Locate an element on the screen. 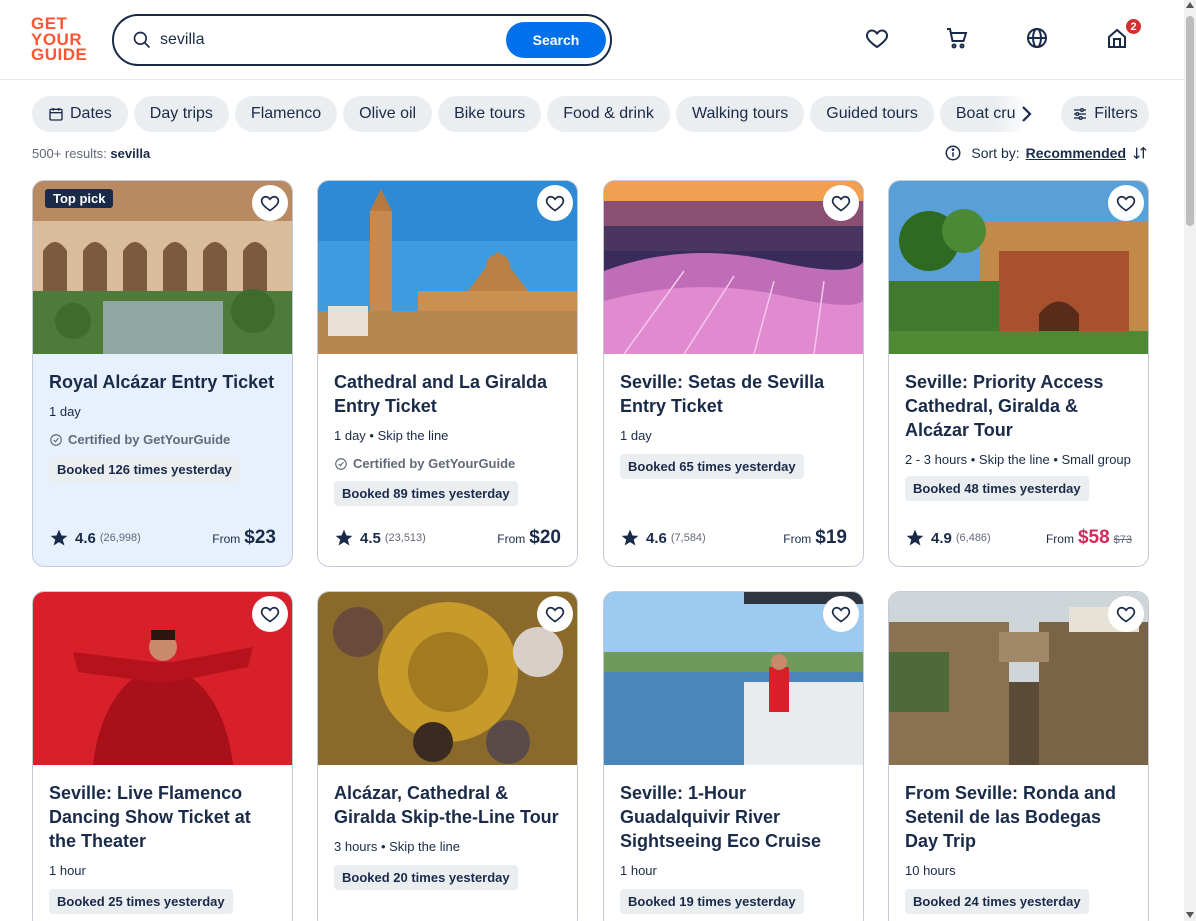  sort-icon is located at coordinates (1140, 153).